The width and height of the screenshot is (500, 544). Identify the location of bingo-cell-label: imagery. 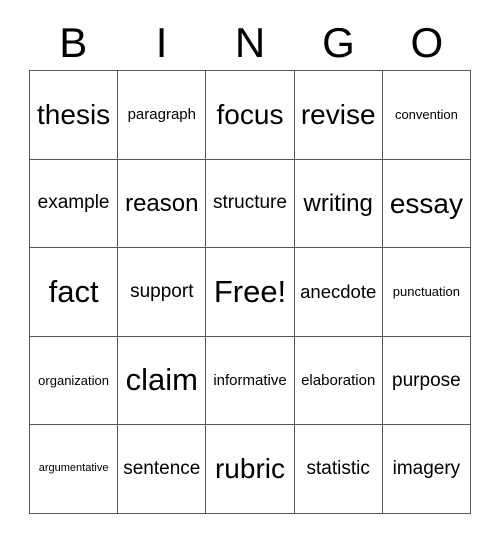
(426, 469).